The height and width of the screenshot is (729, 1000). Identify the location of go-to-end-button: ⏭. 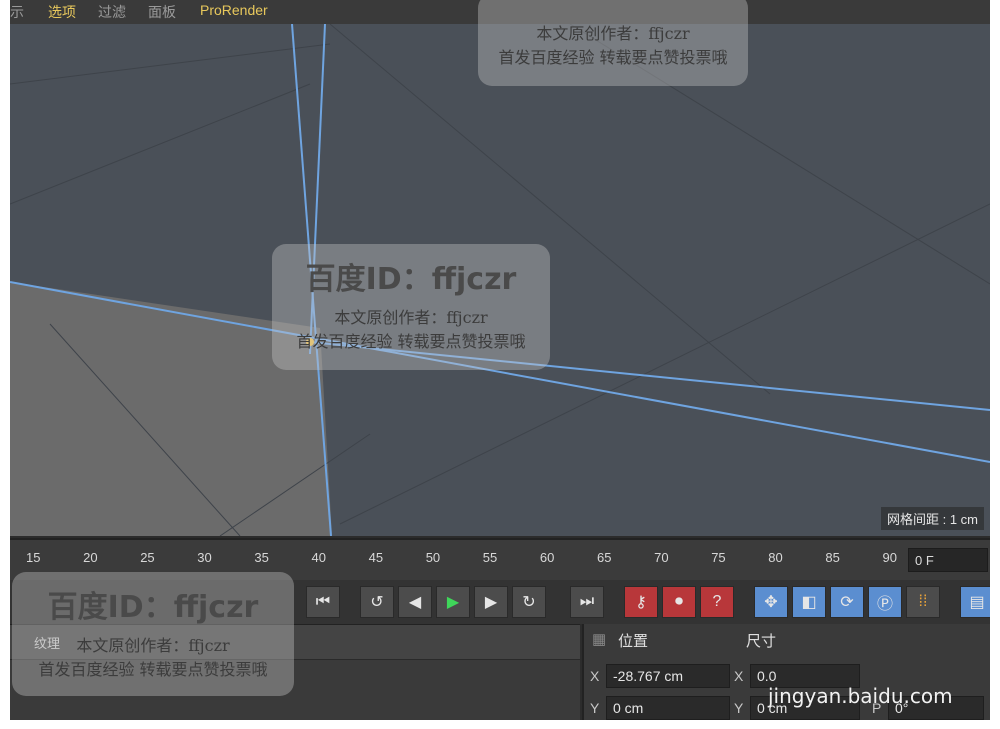
(587, 602).